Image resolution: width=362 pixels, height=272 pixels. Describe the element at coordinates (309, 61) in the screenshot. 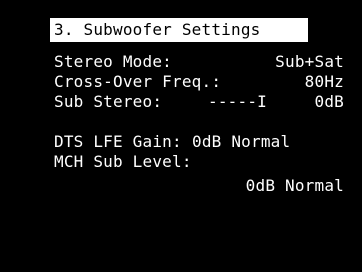

I see `stereo-mode-value: Sub+Sat` at that location.